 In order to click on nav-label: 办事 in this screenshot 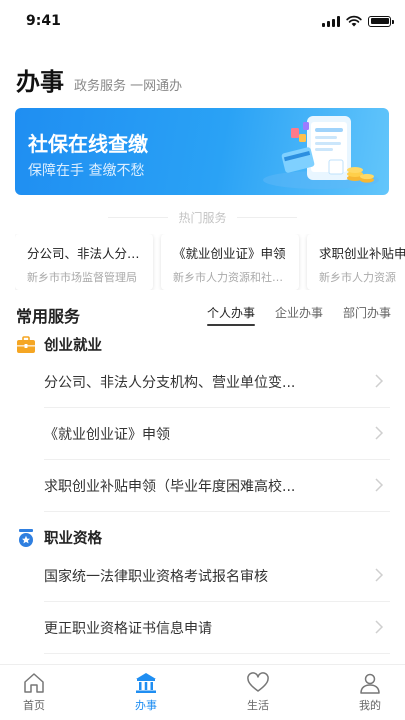, I will do `click(146, 705)`.